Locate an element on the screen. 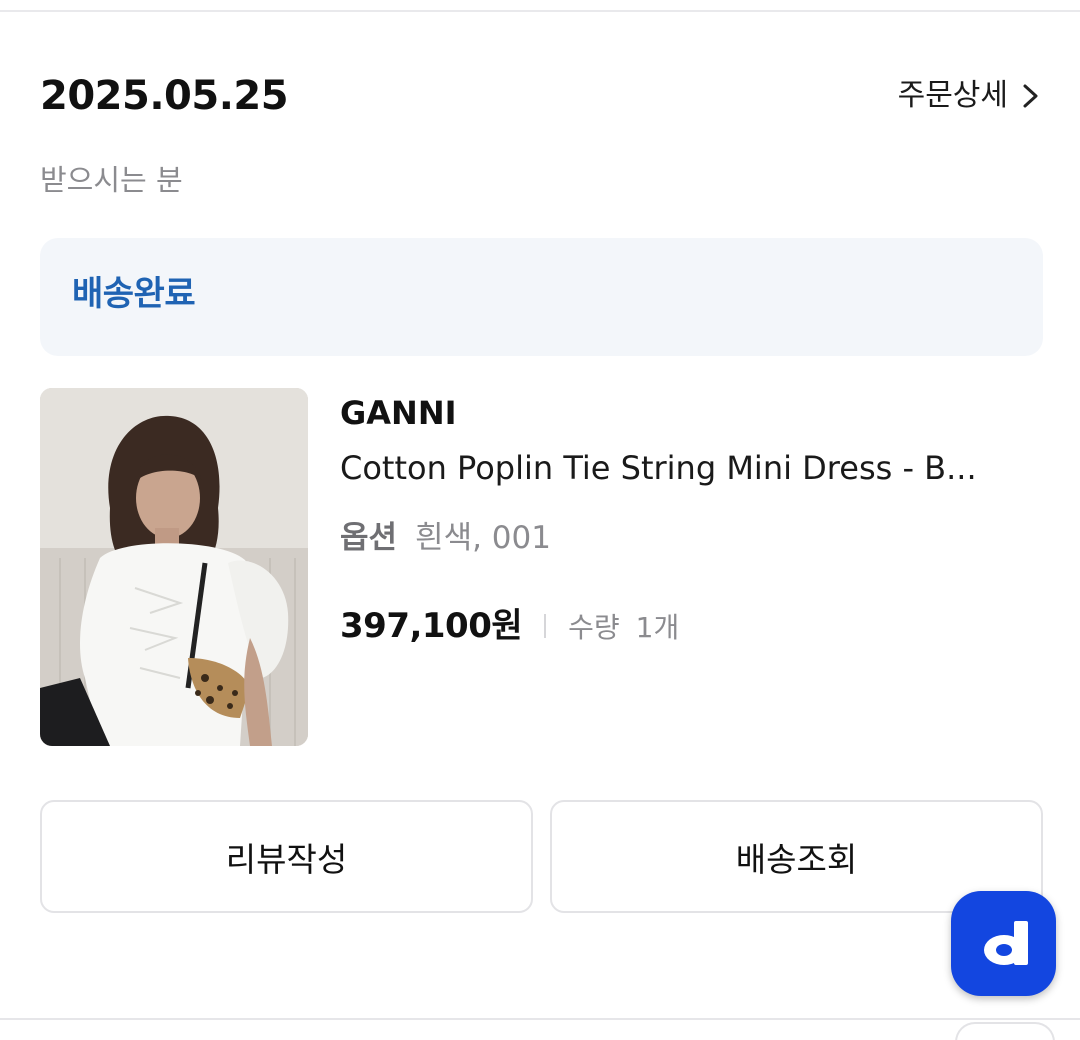  price-row: 397,100원 수량 1개 is located at coordinates (509, 626).